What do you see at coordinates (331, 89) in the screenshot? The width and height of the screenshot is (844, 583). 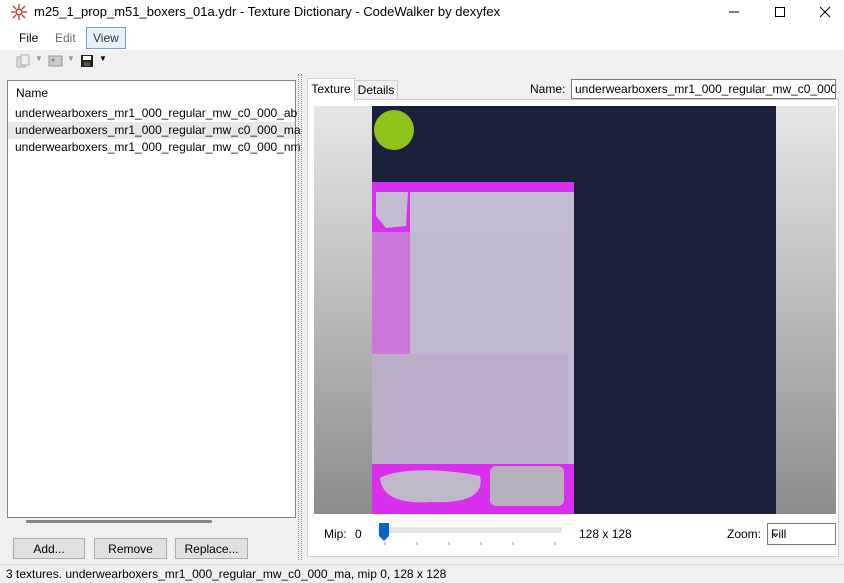 I see `tab-texture: Texture` at bounding box center [331, 89].